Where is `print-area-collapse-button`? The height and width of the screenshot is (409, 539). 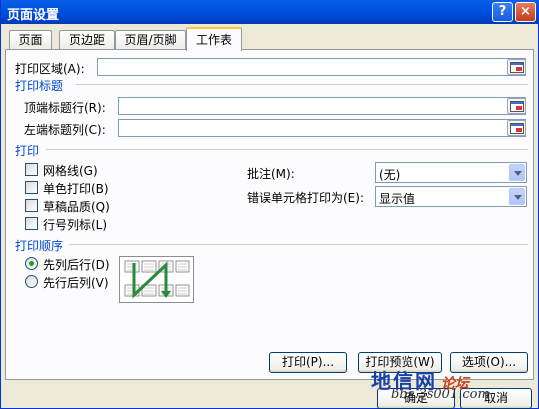
print-area-collapse-button is located at coordinates (516, 67).